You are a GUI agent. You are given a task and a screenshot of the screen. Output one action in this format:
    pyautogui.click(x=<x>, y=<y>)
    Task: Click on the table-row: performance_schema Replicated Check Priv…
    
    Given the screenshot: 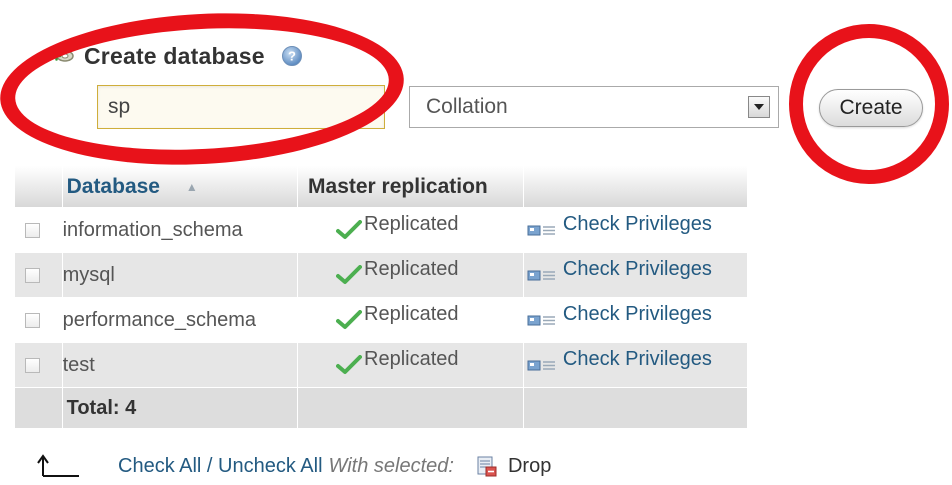 What is the action you would take?
    pyautogui.click(x=381, y=320)
    